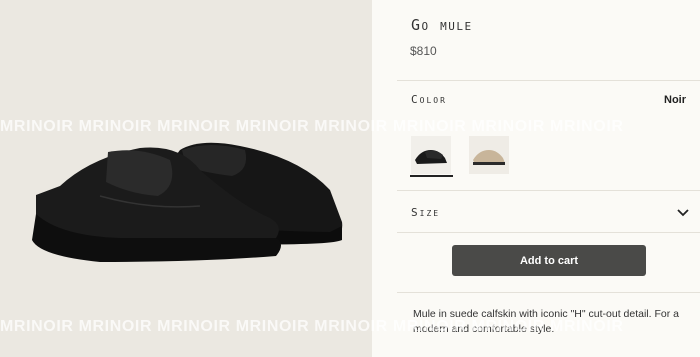  Describe the element at coordinates (489, 157) in the screenshot. I see `beige-mule-thumbnail-icon` at that location.